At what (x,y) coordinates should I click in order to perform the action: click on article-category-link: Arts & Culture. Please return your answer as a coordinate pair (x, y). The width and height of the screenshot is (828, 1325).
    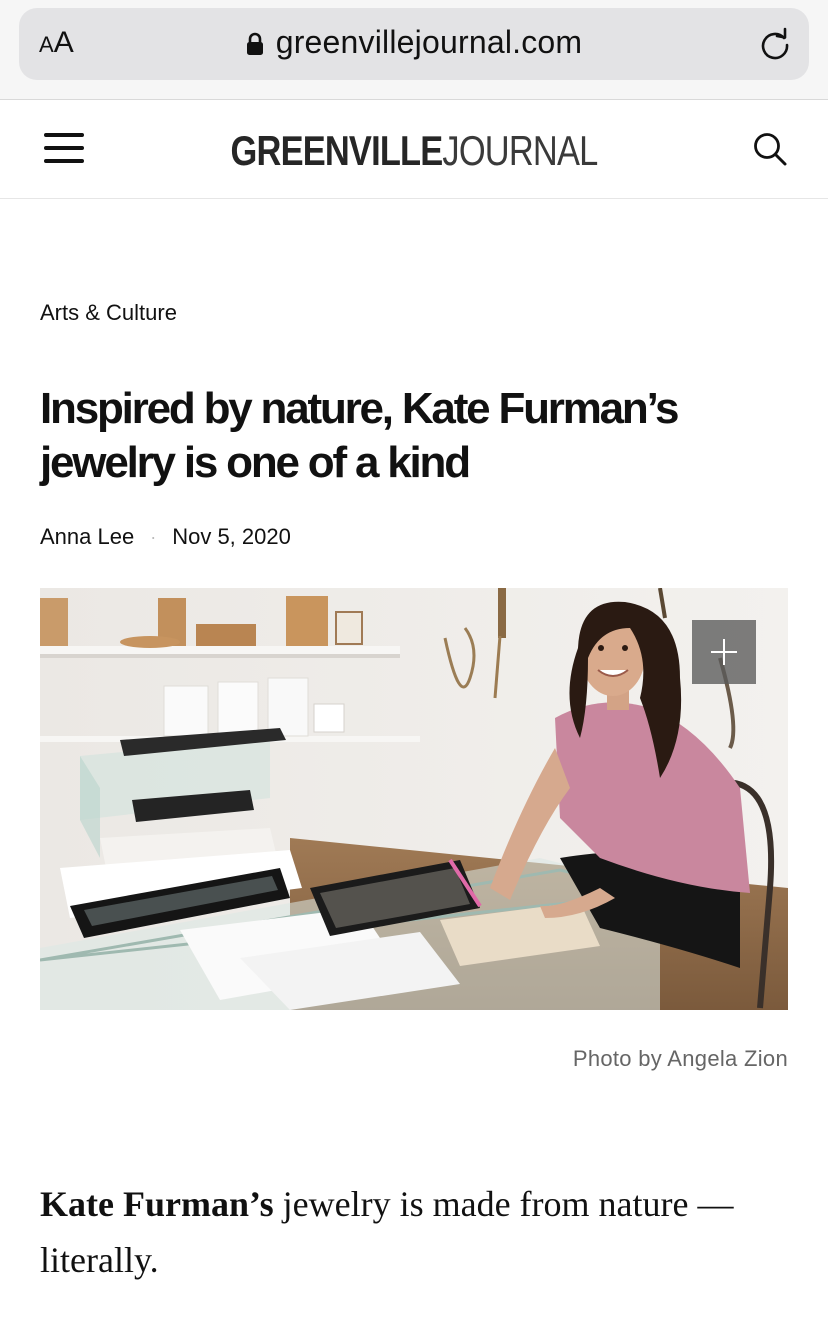
    Looking at the image, I should click on (108, 313).